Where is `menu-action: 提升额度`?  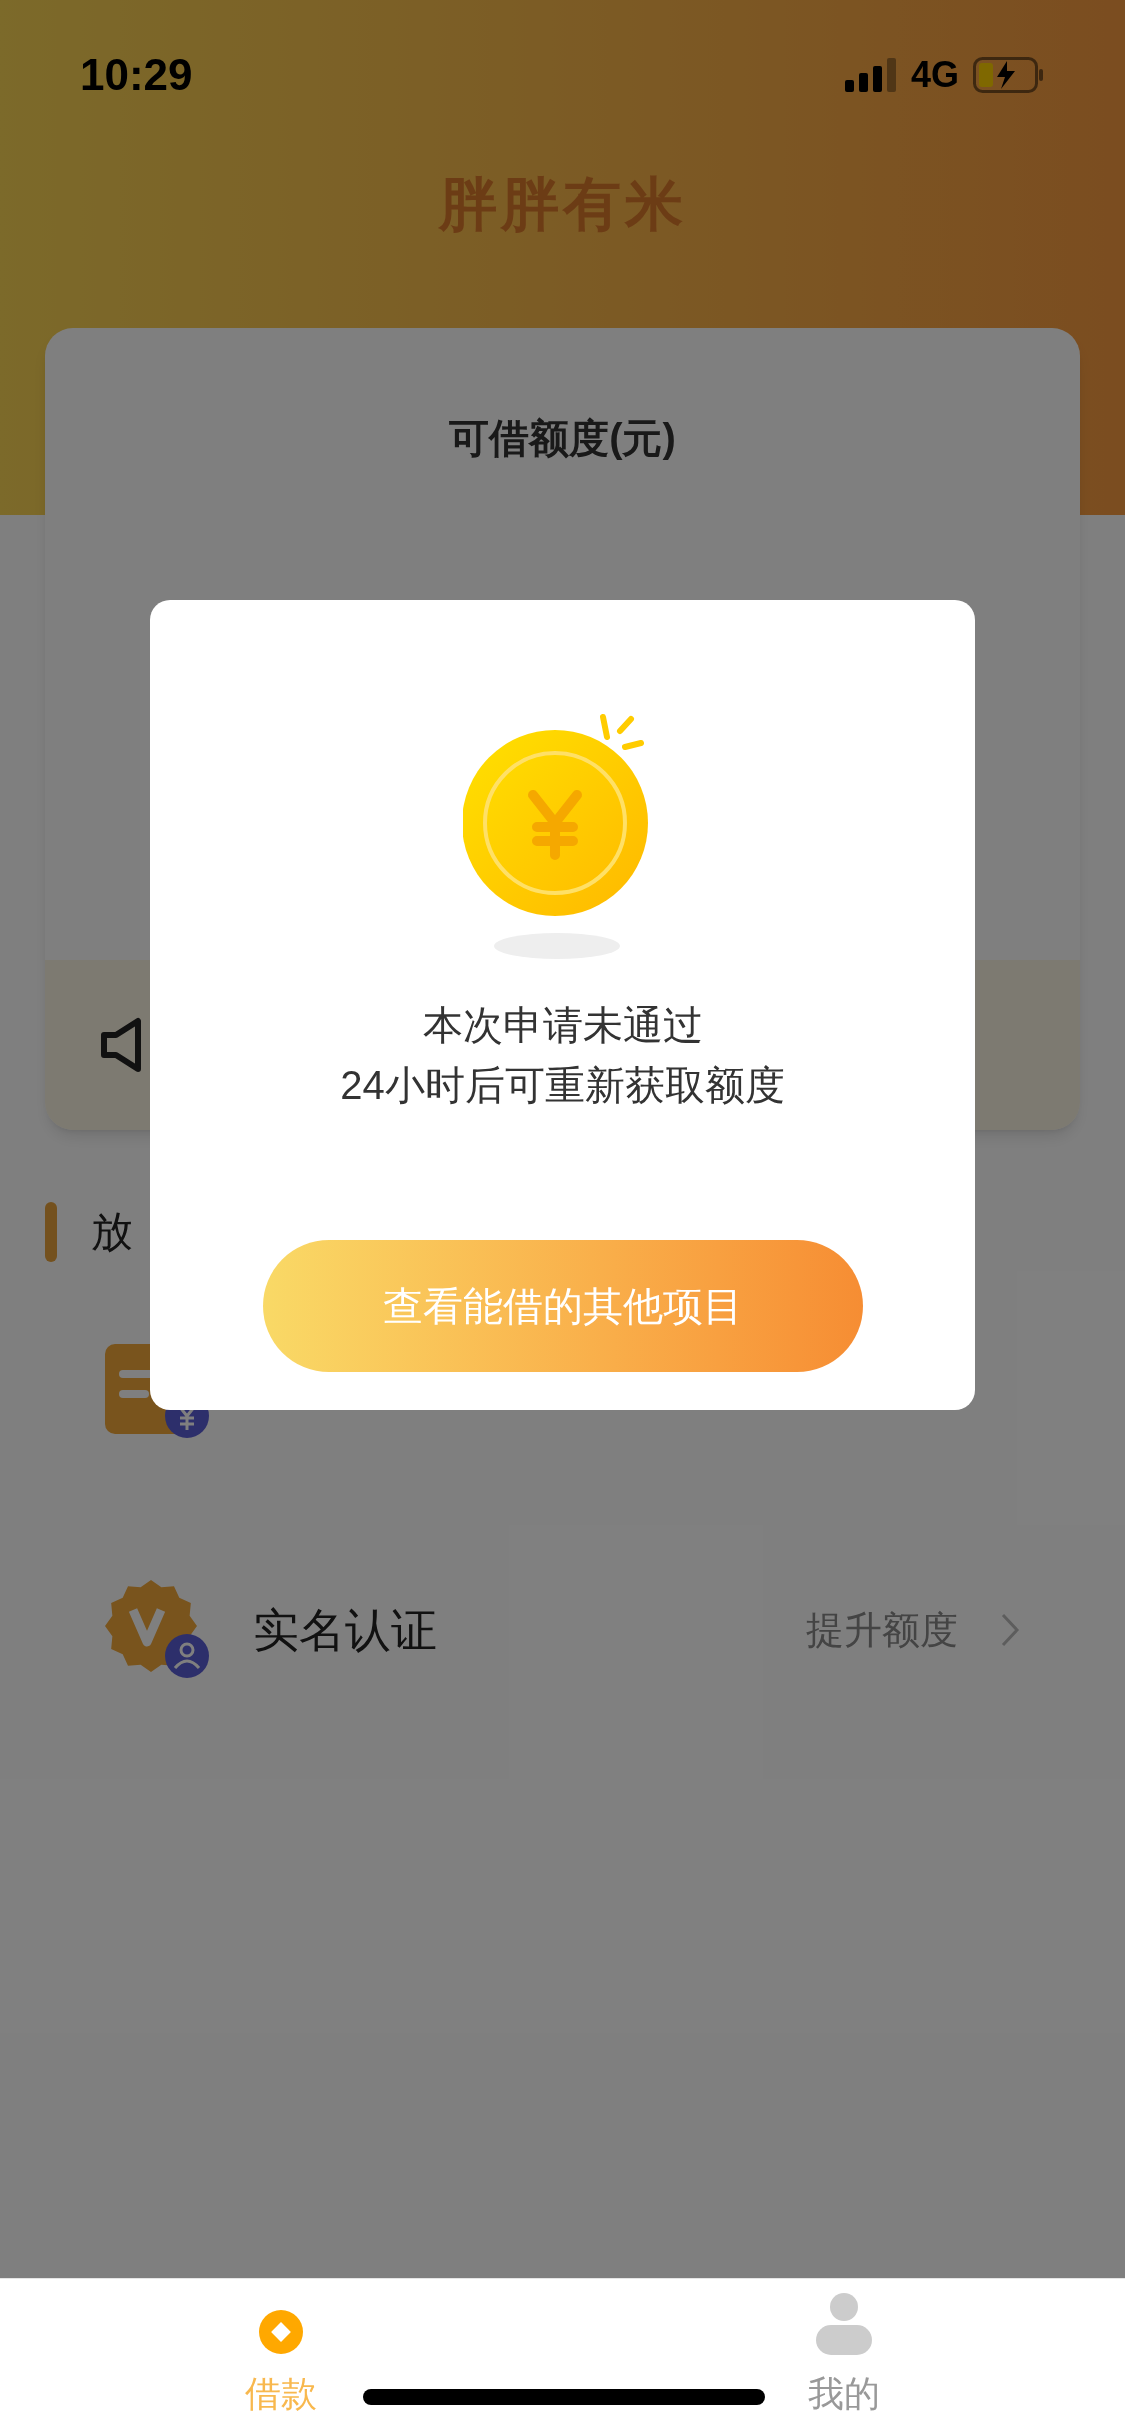 menu-action: 提升额度 is located at coordinates (882, 1630).